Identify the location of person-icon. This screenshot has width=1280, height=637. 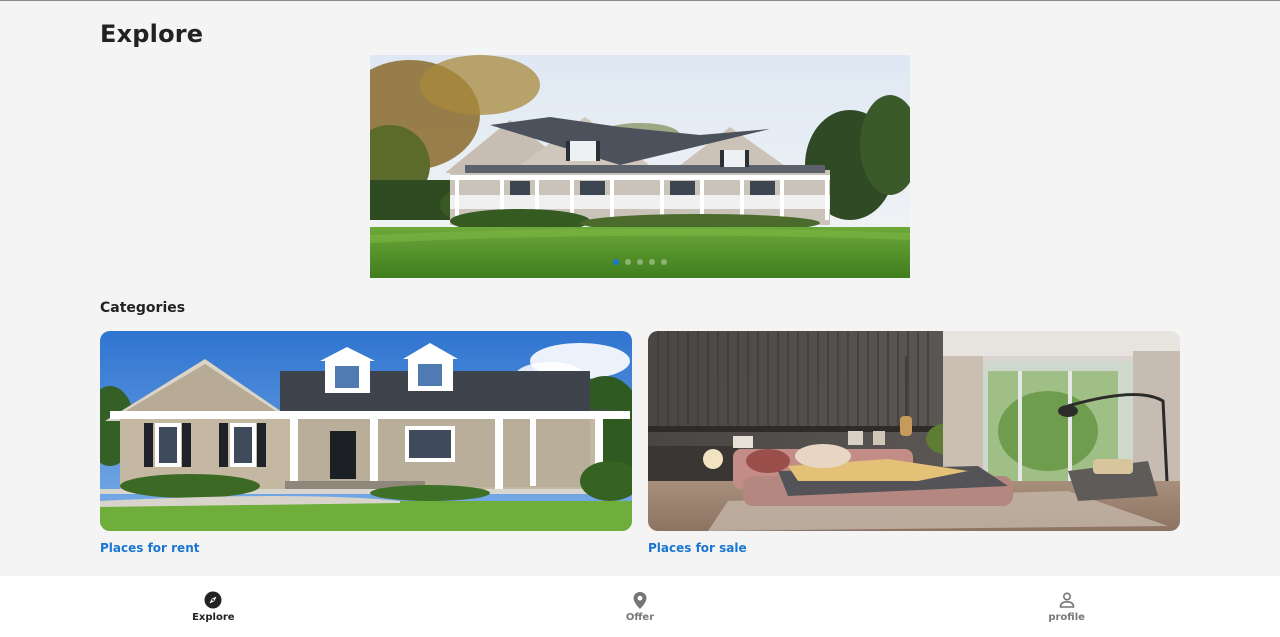
(1067, 600).